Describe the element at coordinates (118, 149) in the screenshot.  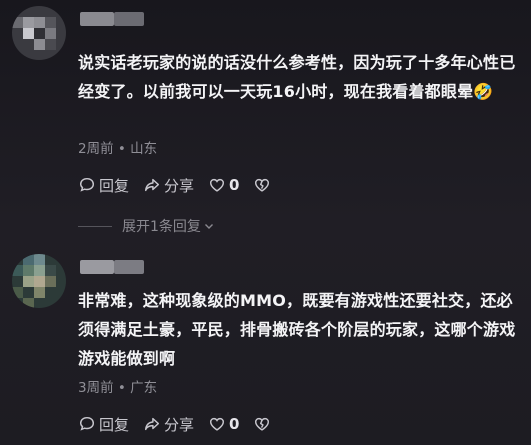
I see `comment-meta: 2周前 • 山东` at that location.